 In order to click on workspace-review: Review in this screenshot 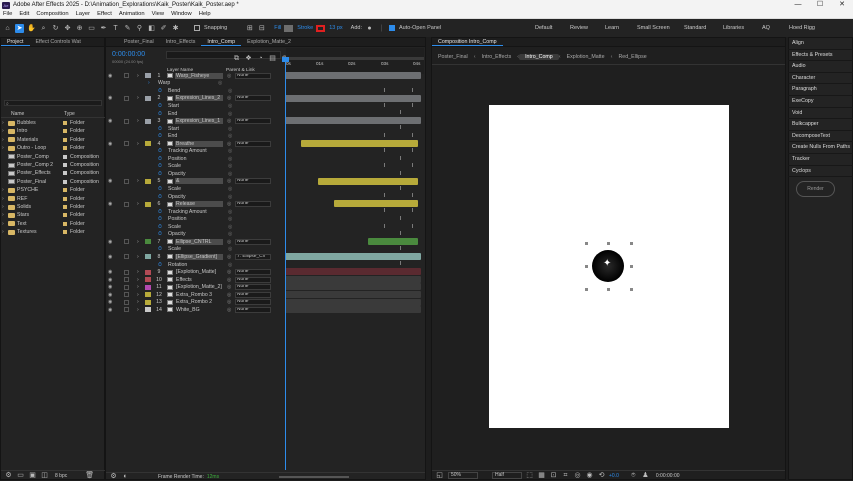, I will do `click(579, 28)`.